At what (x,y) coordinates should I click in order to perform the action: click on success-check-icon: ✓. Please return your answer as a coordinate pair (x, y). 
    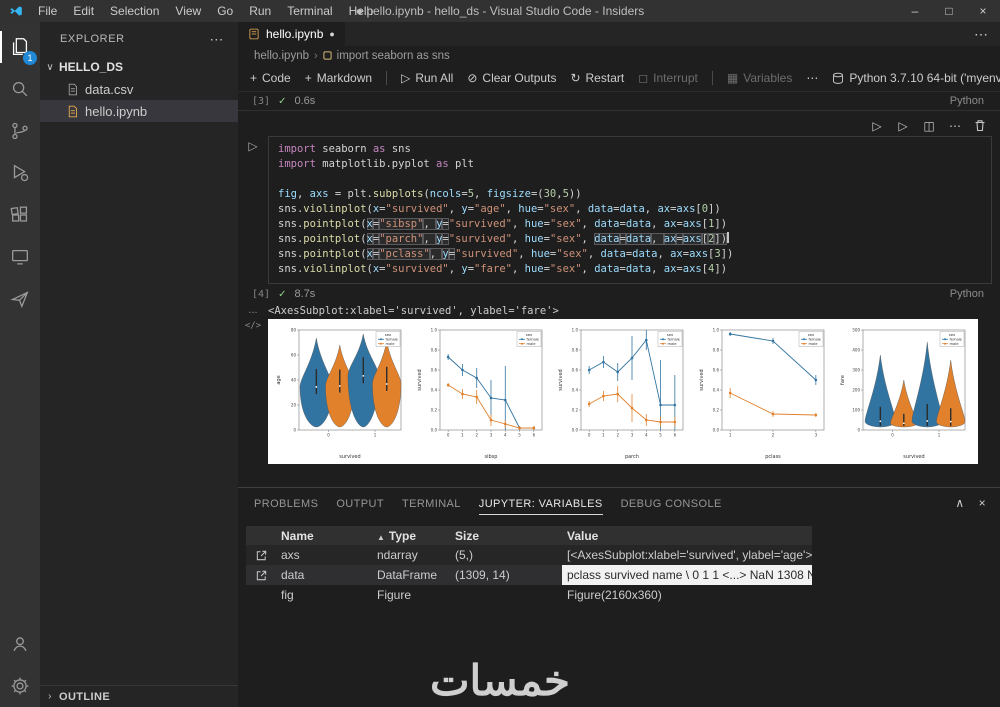
    Looking at the image, I should click on (282, 101).